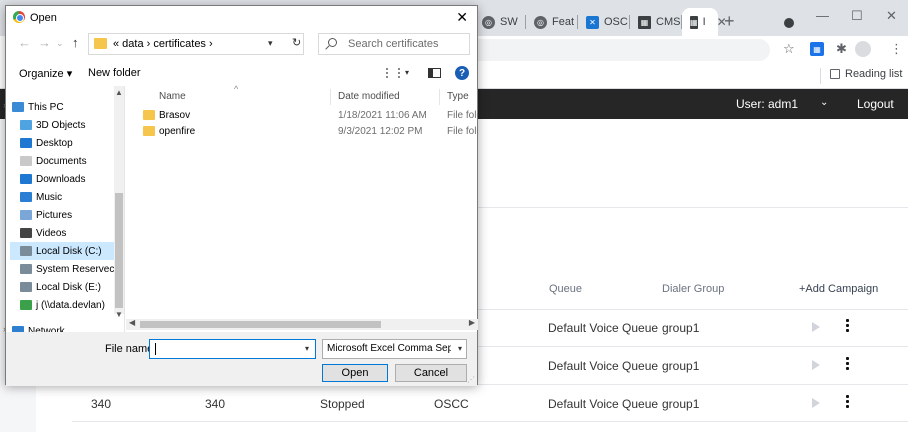  Describe the element at coordinates (26, 287) in the screenshot. I see `local-disk-e-icon` at that location.